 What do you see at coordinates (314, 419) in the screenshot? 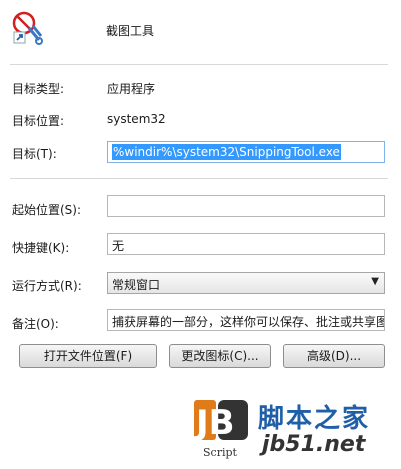
I see `watermark-site-name: 脚本之家` at bounding box center [314, 419].